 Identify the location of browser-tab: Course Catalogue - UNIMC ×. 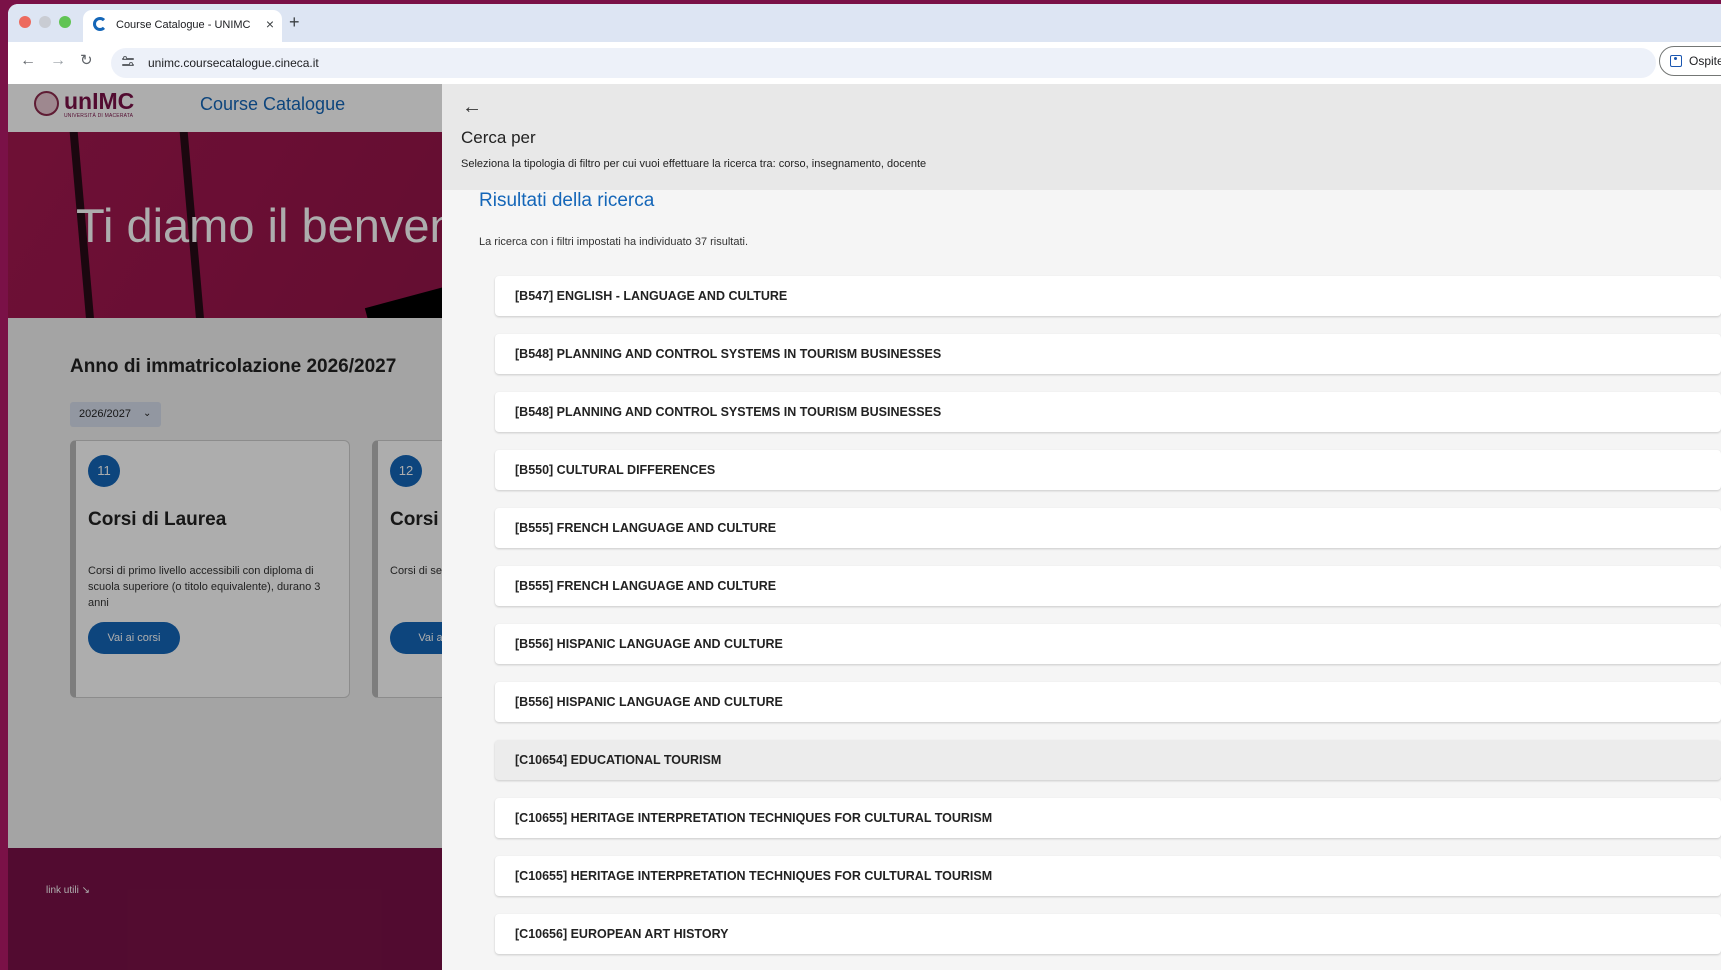
(182, 26).